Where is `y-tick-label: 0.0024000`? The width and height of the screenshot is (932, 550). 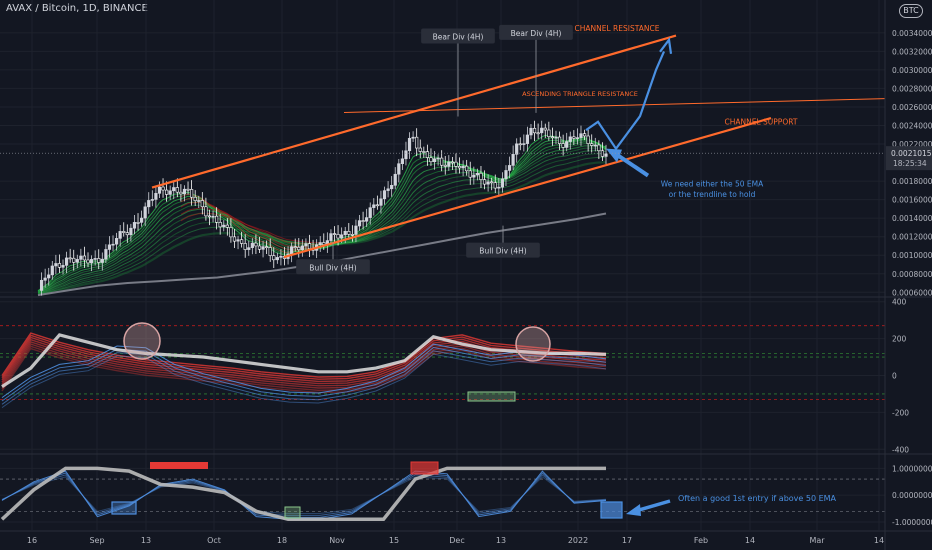 y-tick-label: 0.0024000 is located at coordinates (912, 125).